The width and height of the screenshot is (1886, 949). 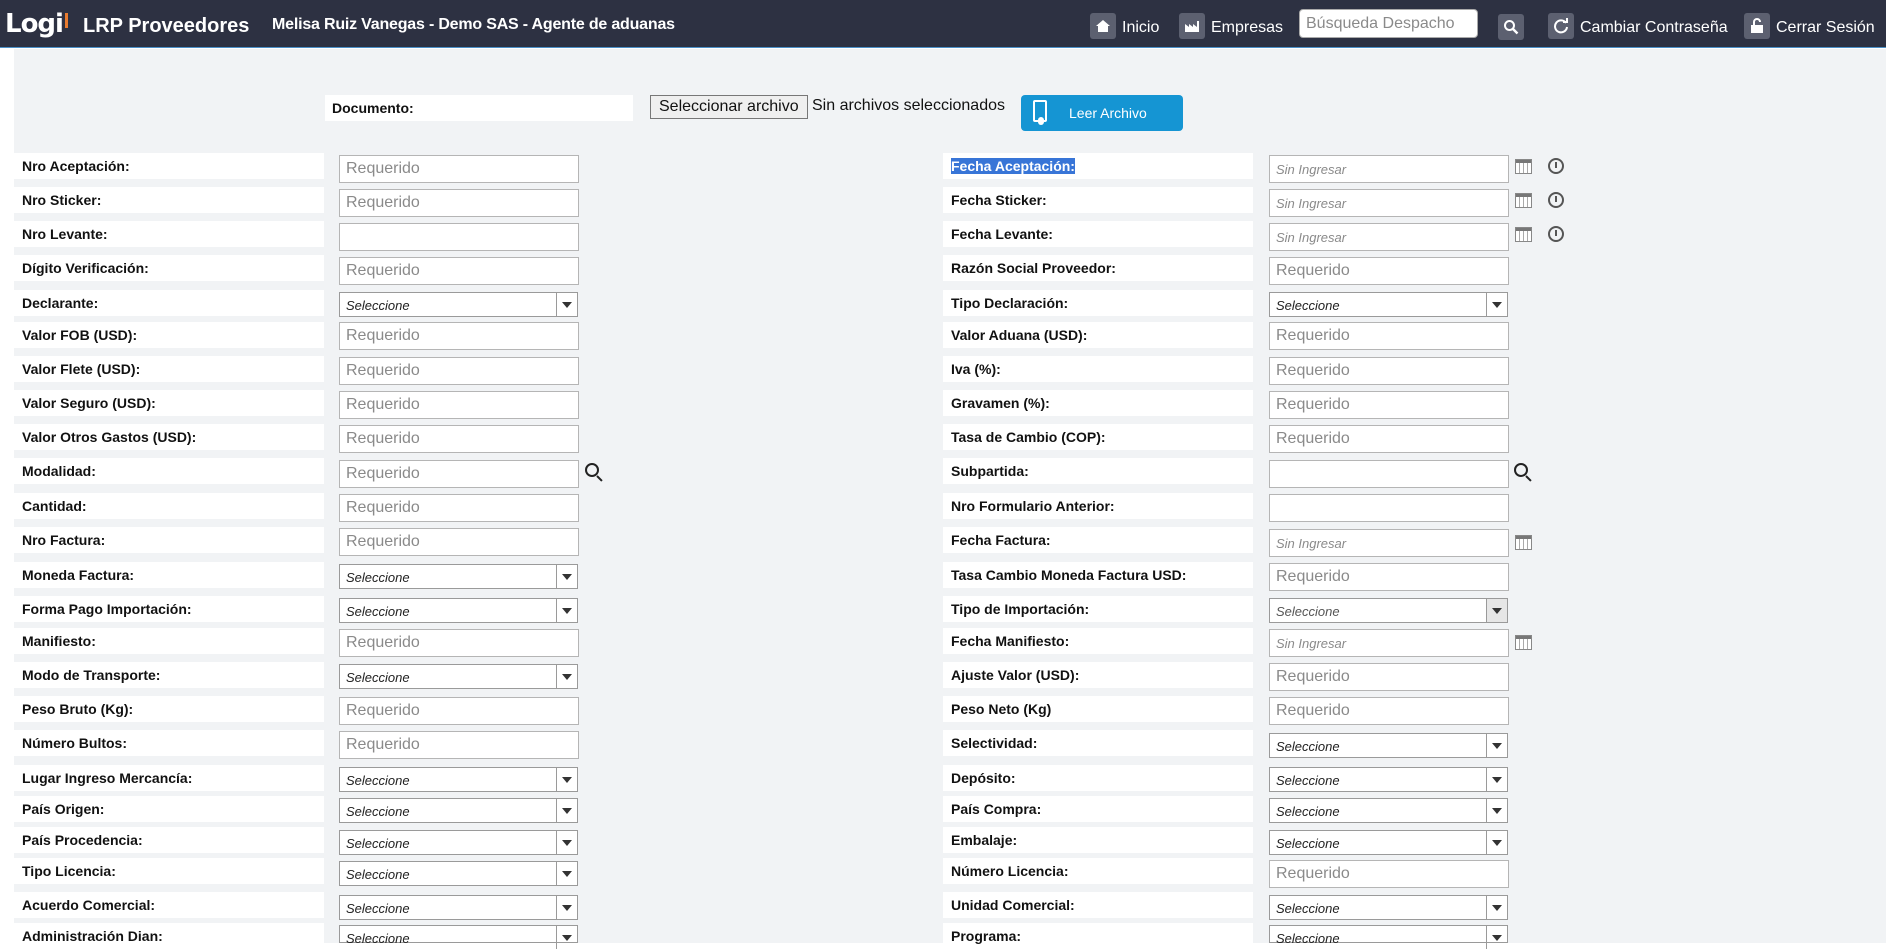 I want to click on fecha-aceptacion-input, so click(x=1389, y=169).